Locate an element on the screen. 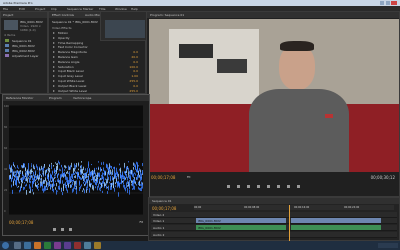 Image resolution: width=400 pixels, height=250 pixels. transport-controls is located at coordinates (282, 187).